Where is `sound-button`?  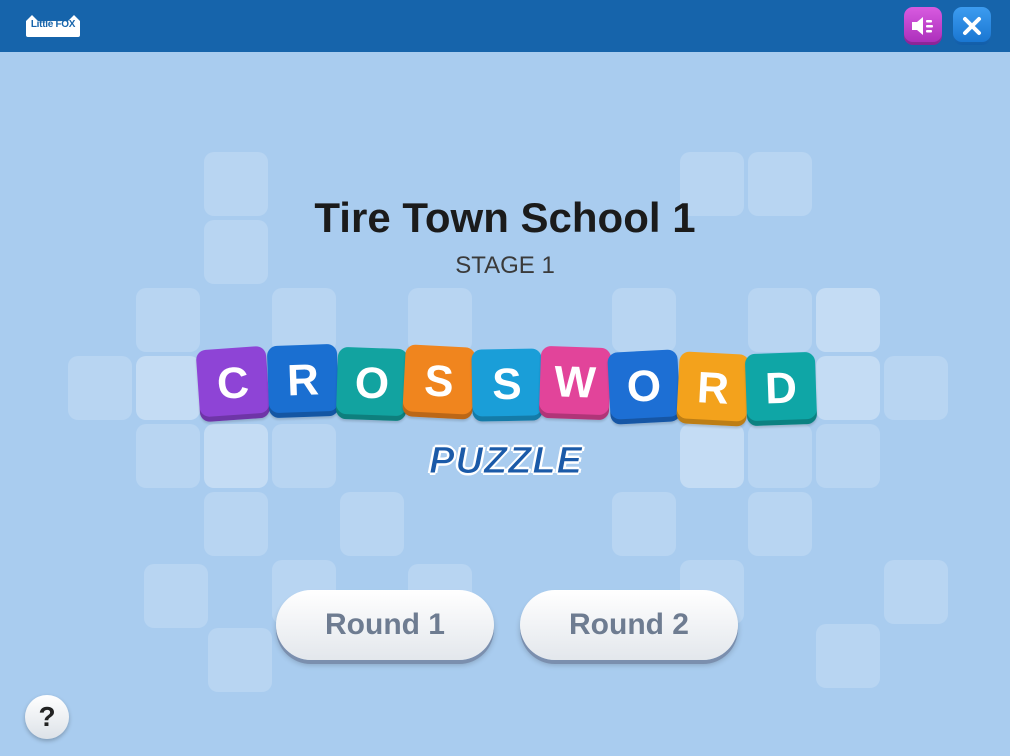 sound-button is located at coordinates (923, 26).